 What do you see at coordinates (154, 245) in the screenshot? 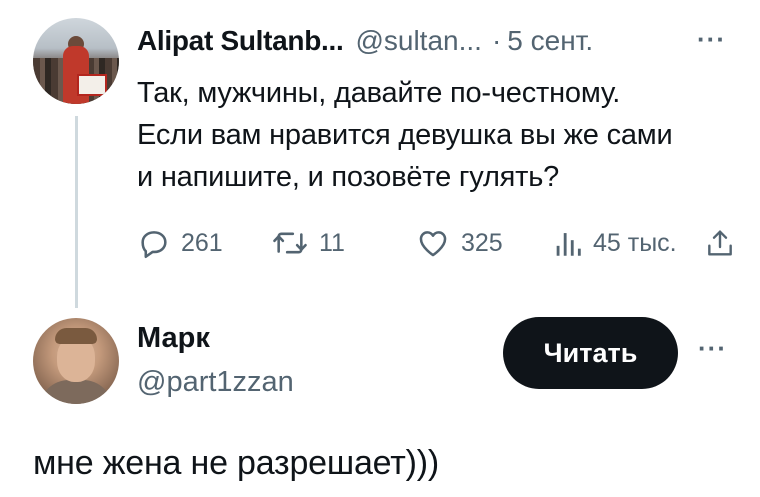
I see `reply-icon` at bounding box center [154, 245].